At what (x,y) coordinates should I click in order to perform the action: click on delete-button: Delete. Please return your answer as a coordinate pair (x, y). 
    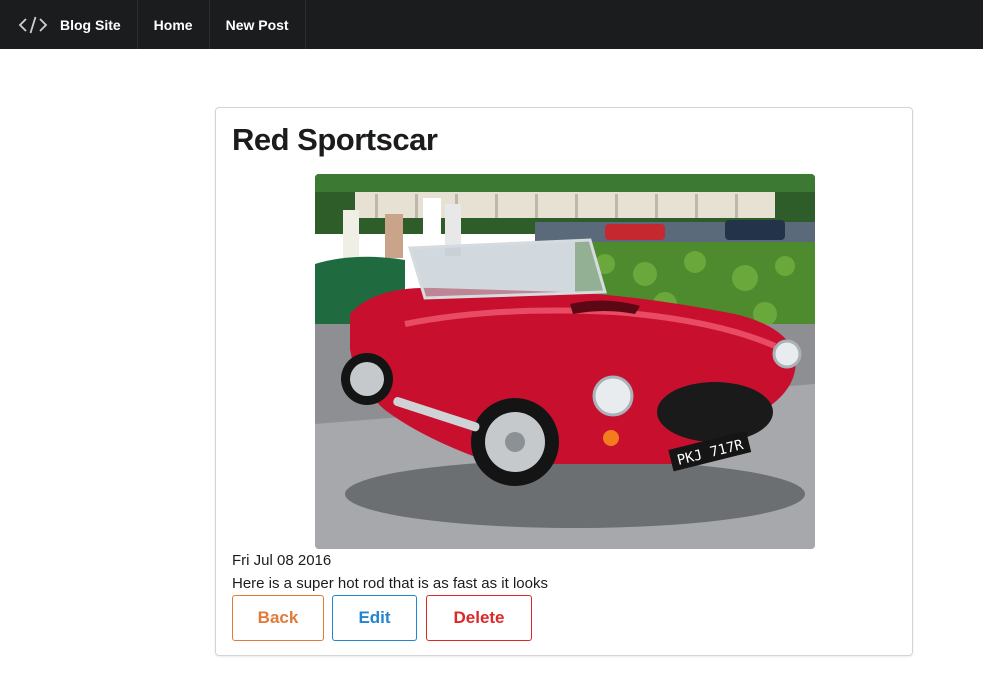
    Looking at the image, I should click on (479, 618).